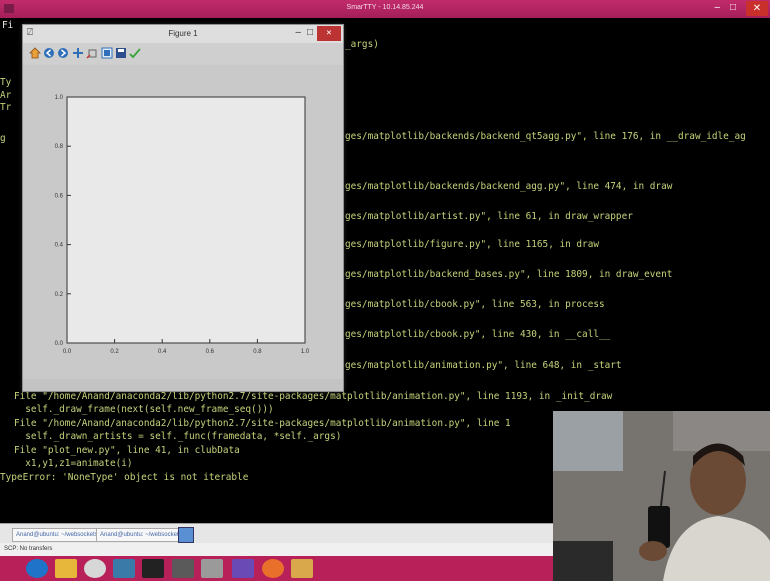 The image size is (770, 581). Describe the element at coordinates (310, 32) in the screenshot. I see `figure-maximize-button: □` at that location.